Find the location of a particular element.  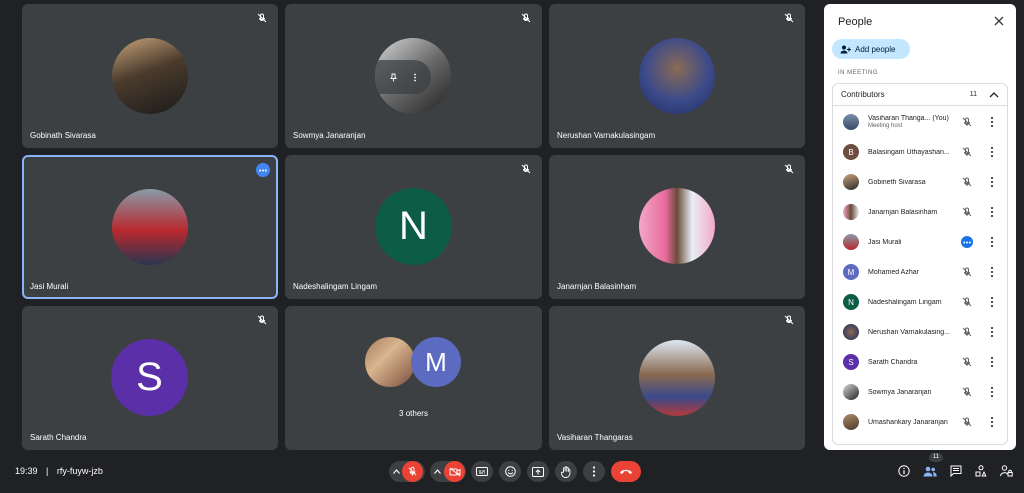

activities-icon is located at coordinates (981, 471).